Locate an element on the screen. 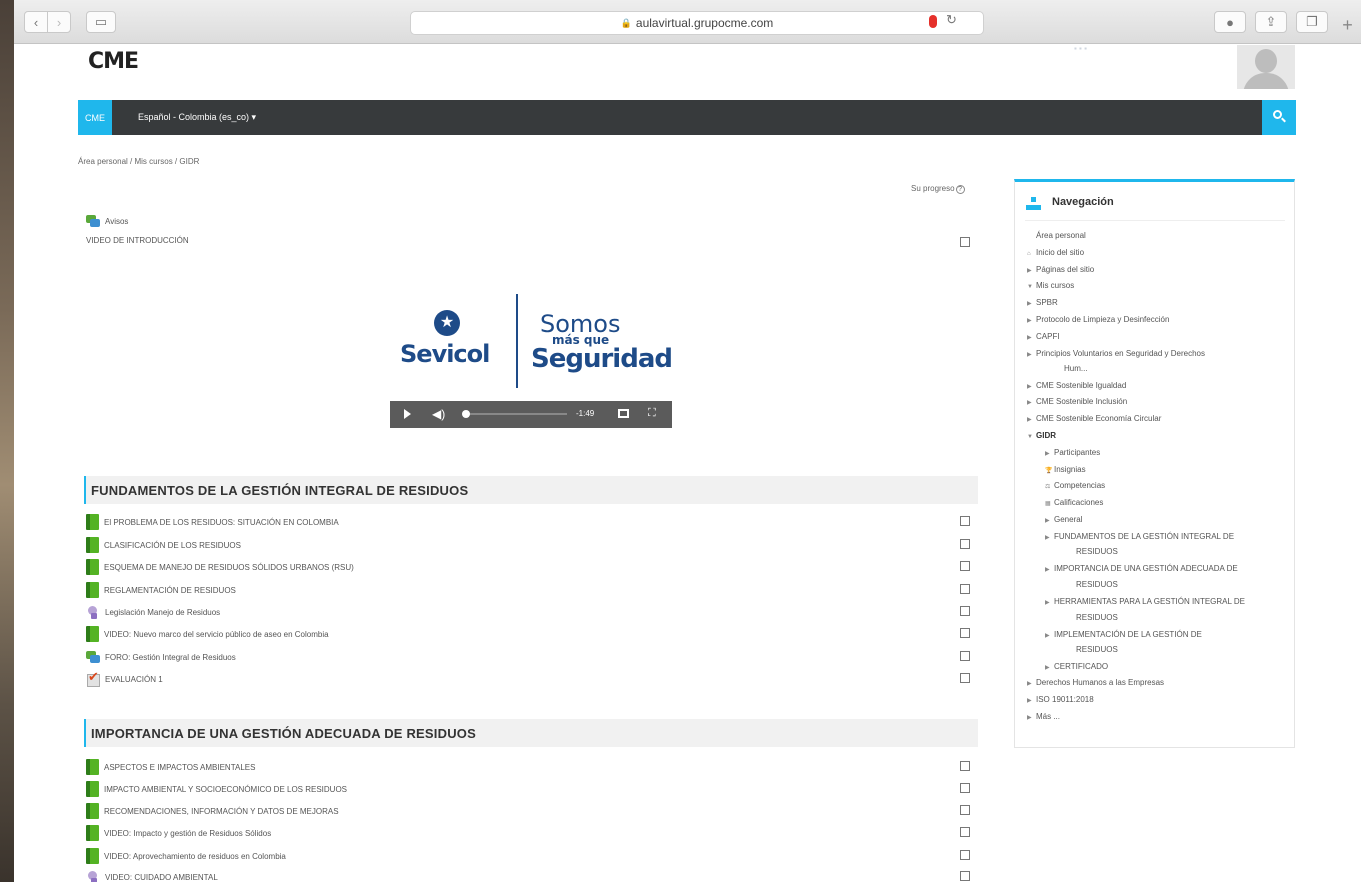 The width and height of the screenshot is (1361, 882). tabs-overview-button: ❐ is located at coordinates (1312, 22).